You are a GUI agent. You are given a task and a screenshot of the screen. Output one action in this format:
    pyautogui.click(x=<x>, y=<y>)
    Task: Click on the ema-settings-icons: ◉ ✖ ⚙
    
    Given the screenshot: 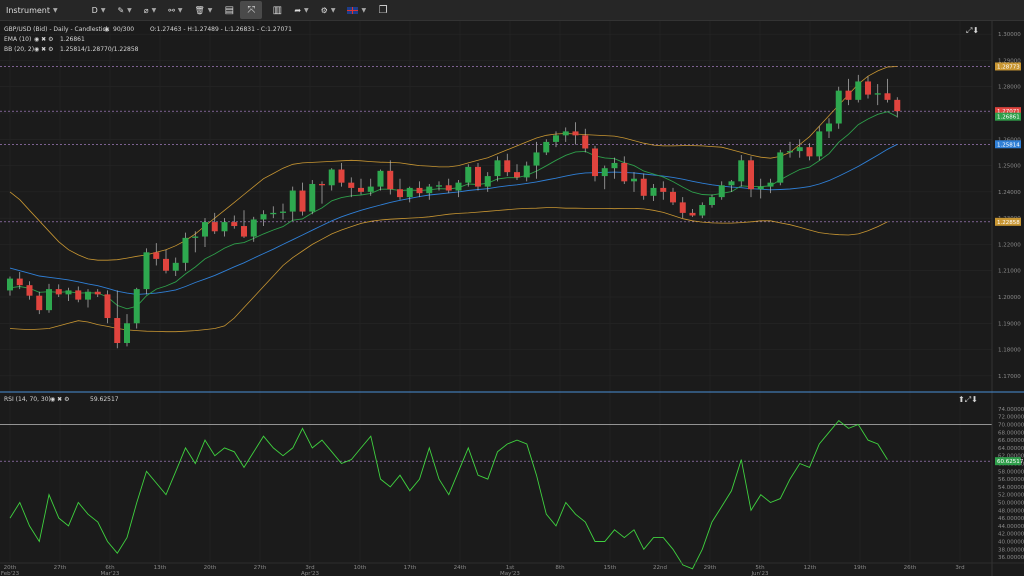 What is the action you would take?
    pyautogui.click(x=43, y=39)
    